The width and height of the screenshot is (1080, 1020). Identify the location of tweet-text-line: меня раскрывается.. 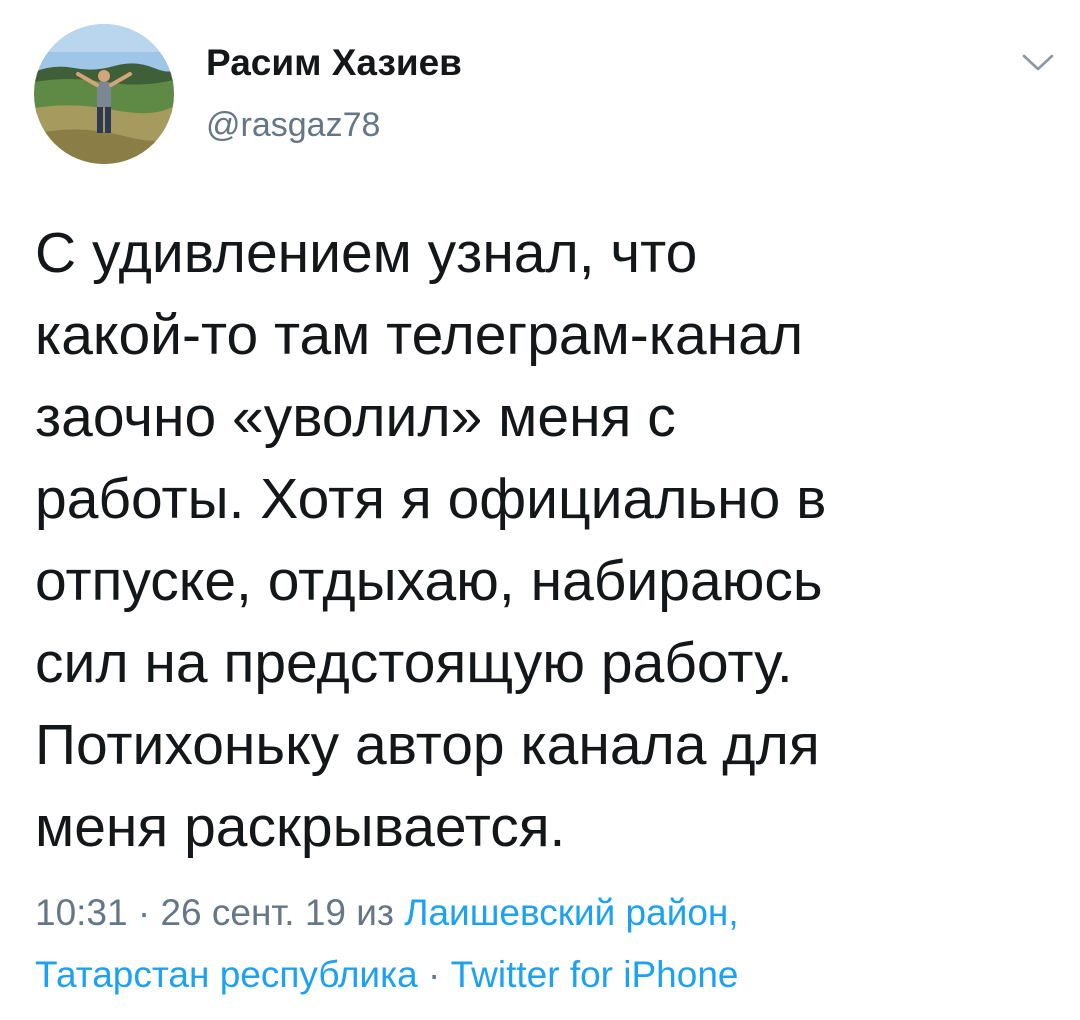
(300, 827).